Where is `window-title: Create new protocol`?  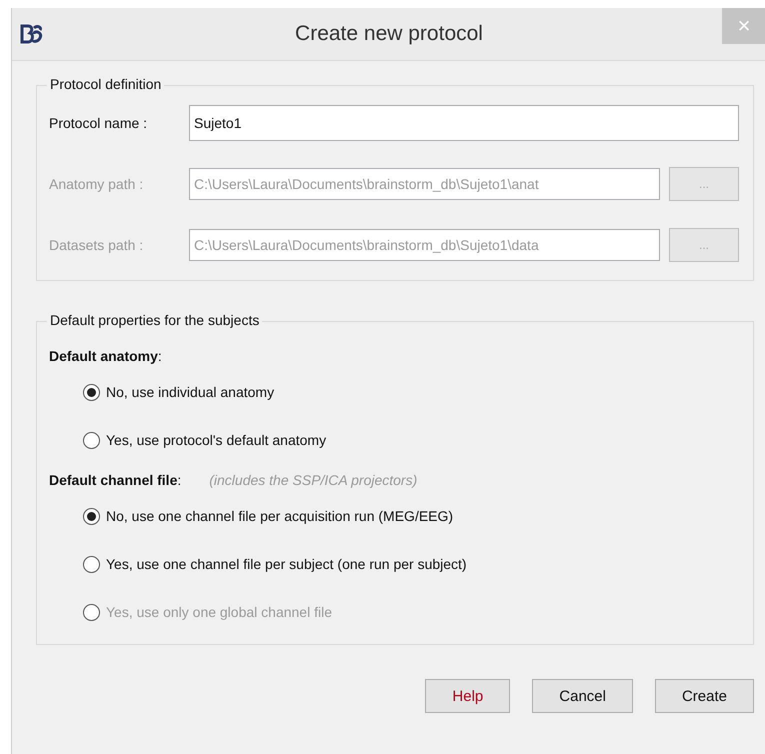
window-title: Create new protocol is located at coordinates (389, 34).